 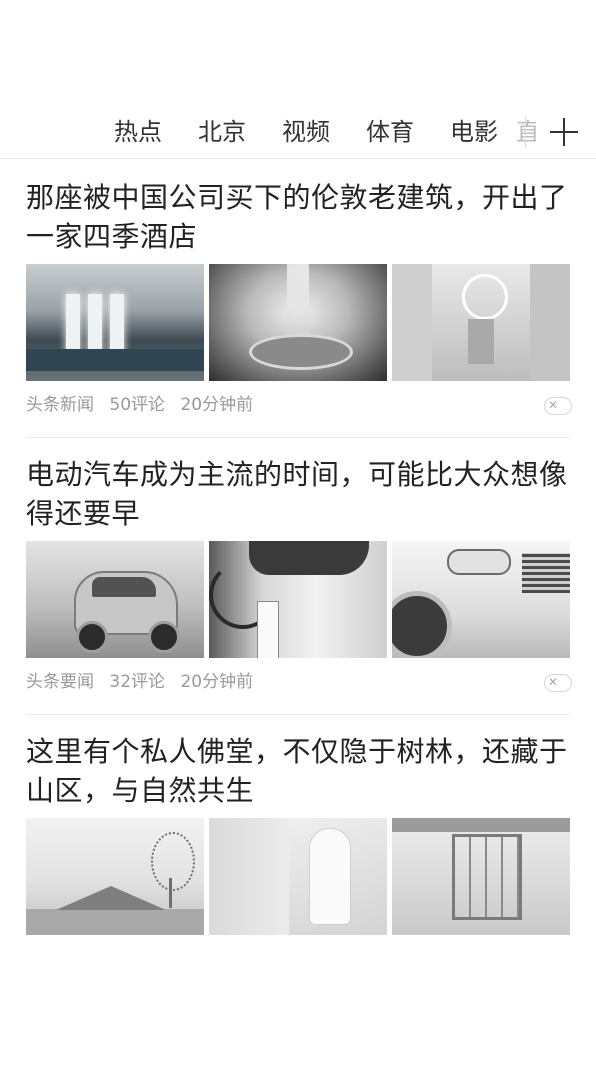 I want to click on spa-fountain-thumbnail, so click(x=298, y=322).